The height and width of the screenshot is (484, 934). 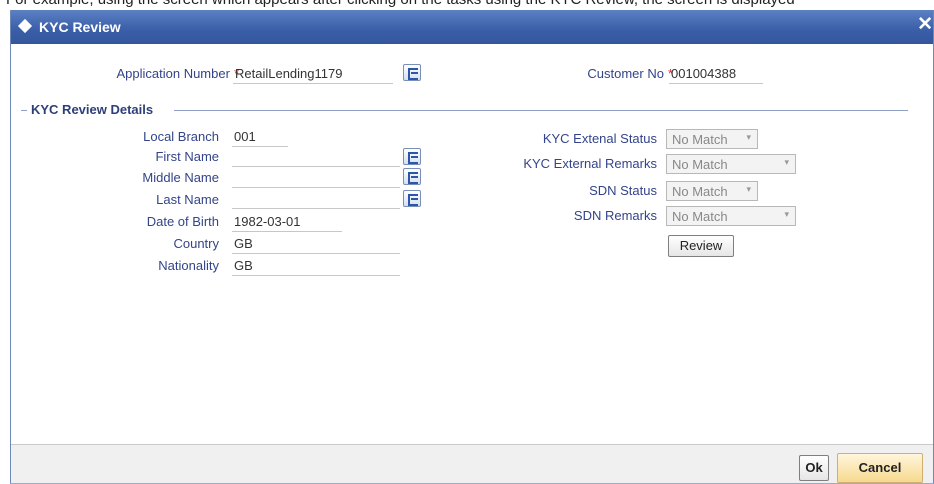 I want to click on diamond-icon, so click(x=25, y=26).